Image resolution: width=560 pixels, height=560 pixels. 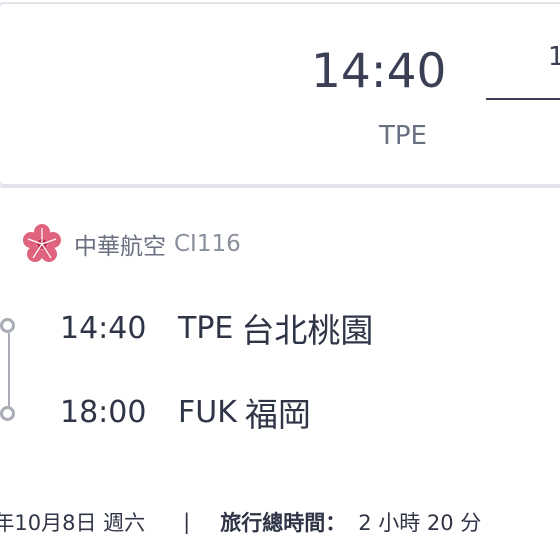 What do you see at coordinates (120, 247) in the screenshot?
I see `airline-name: 中華航空` at bounding box center [120, 247].